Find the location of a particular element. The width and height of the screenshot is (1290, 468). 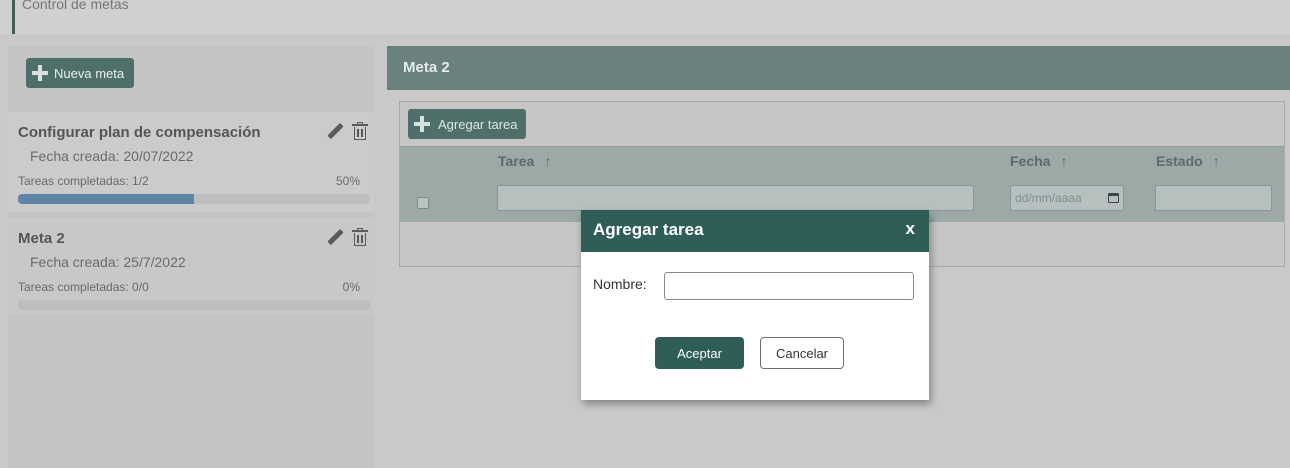

goal-created-date: Fecha creada: 20/07/2022 is located at coordinates (112, 156).